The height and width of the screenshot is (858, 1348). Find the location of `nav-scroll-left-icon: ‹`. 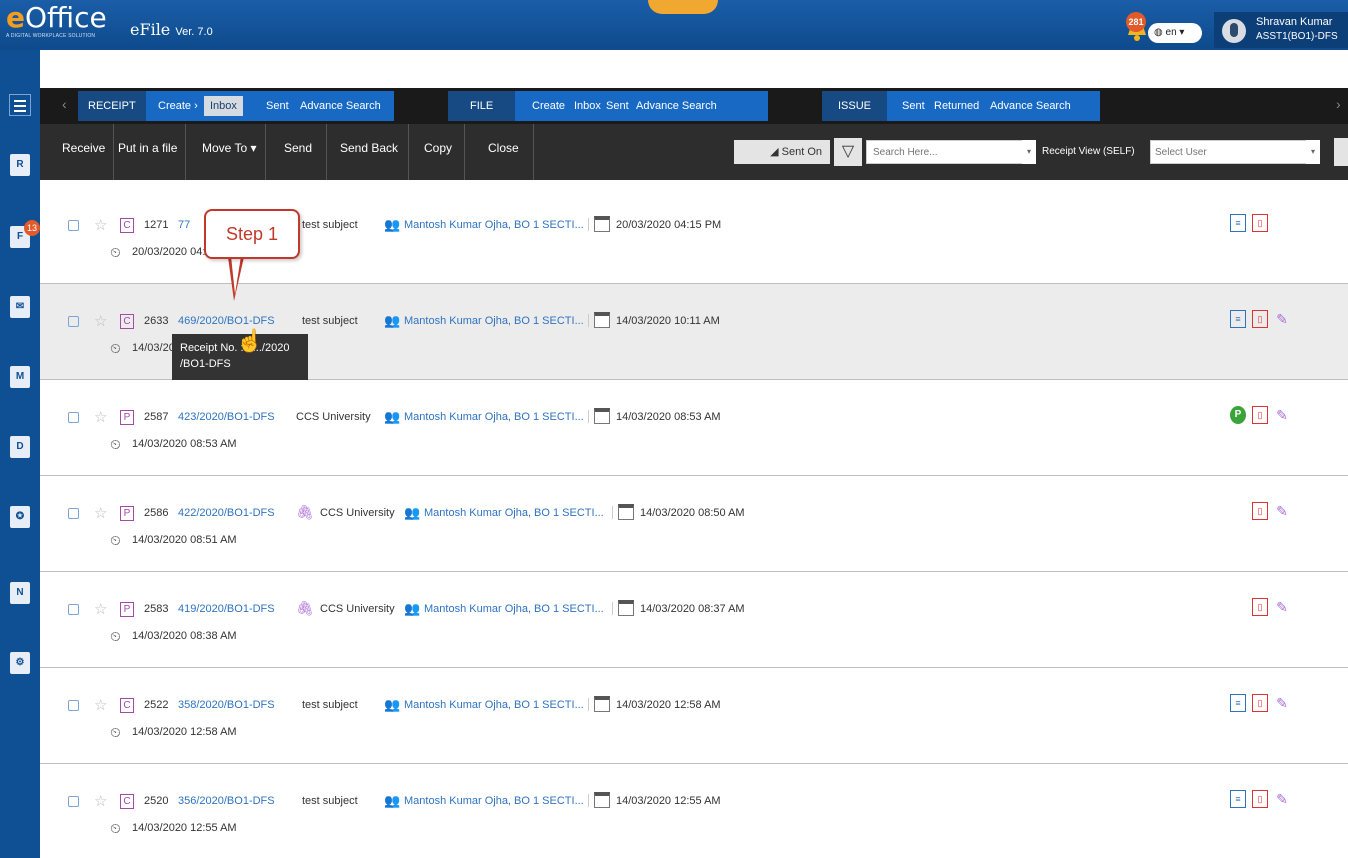

nav-scroll-left-icon: ‹ is located at coordinates (64, 104).